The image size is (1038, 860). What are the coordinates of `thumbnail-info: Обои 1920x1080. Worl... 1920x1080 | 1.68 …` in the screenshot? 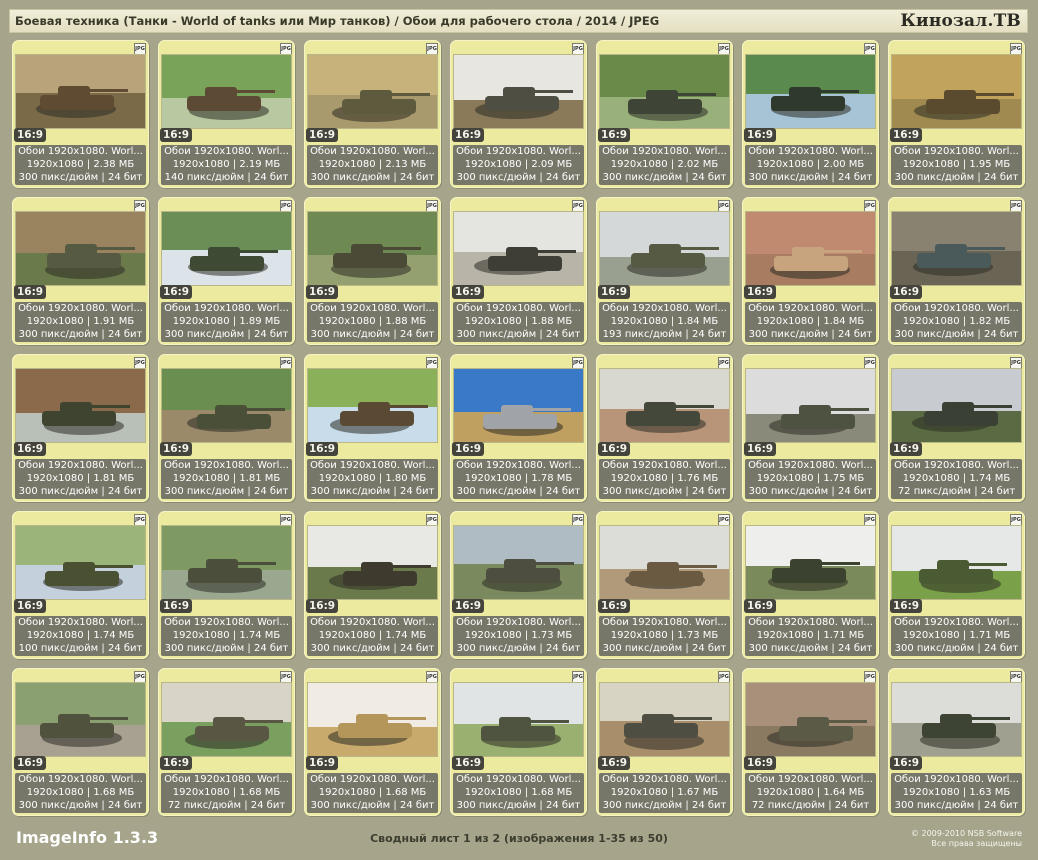 It's located at (518, 793).